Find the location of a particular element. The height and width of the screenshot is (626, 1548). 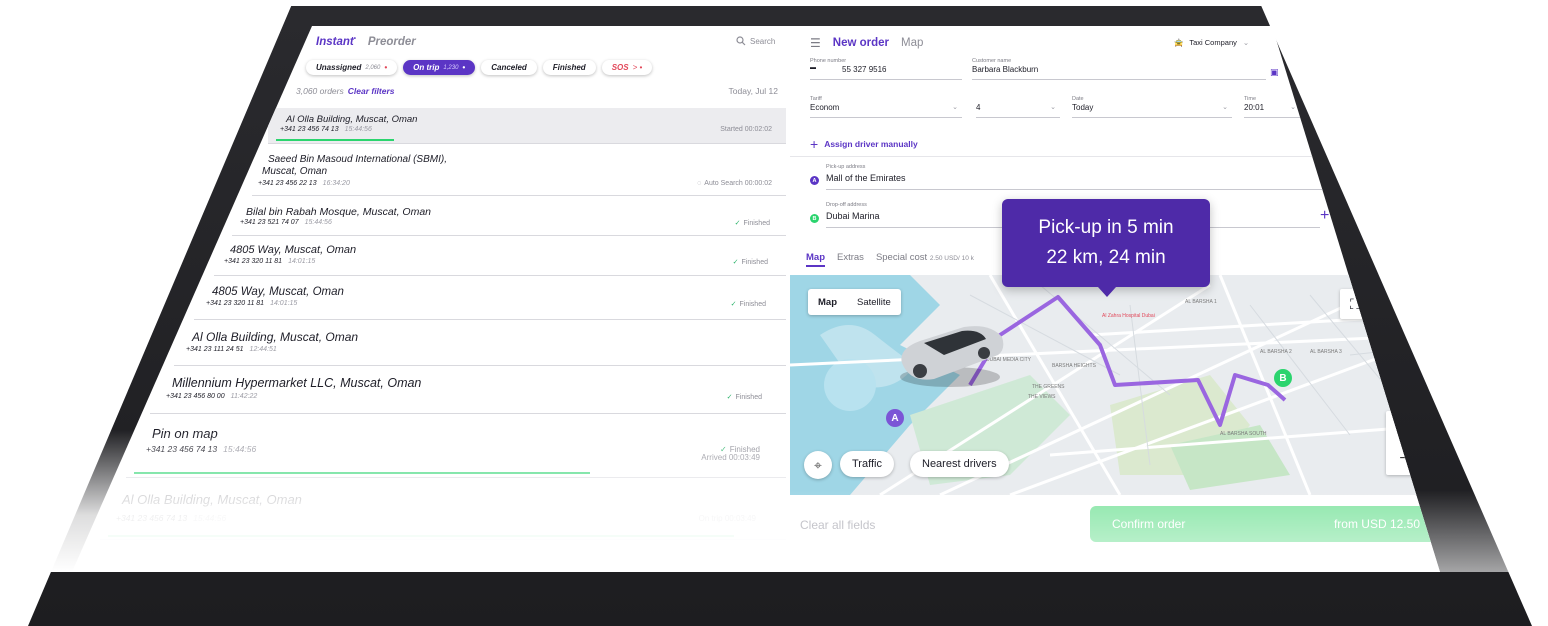

pickup-pin-icon: A is located at coordinates (814, 180).